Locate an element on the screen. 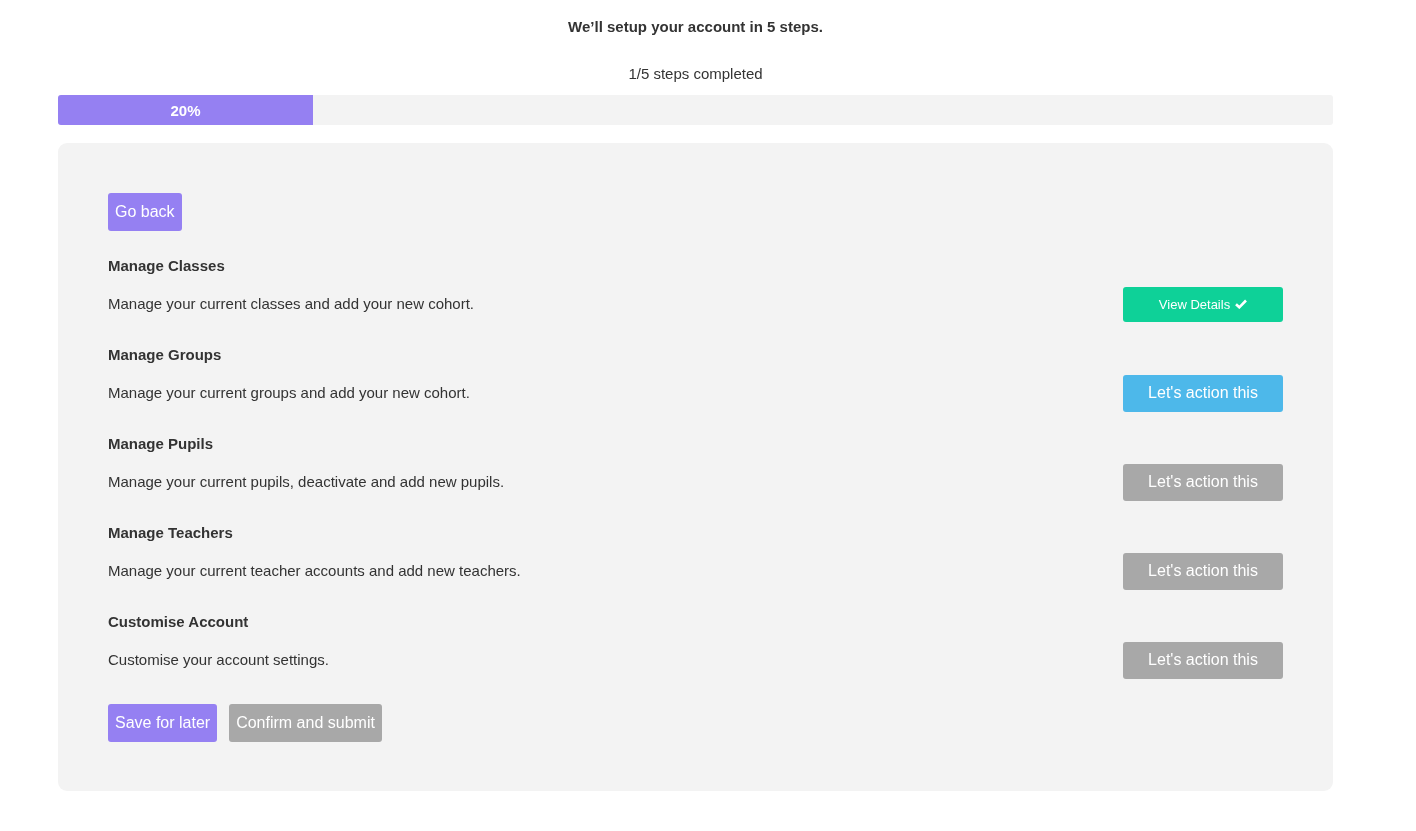  save-for-later-button: Save for later is located at coordinates (163, 723).